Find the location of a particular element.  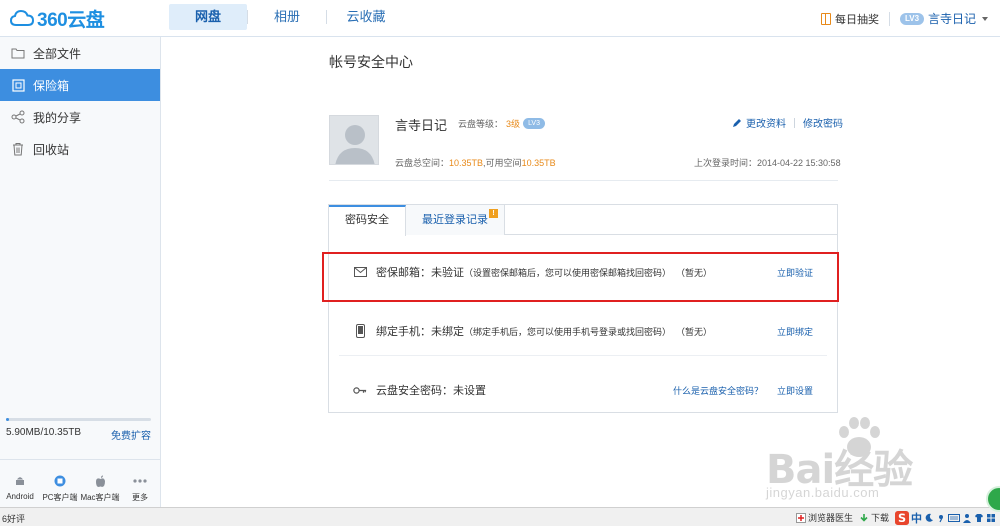

cloud-password-status: 云盘安全密码：未设置 is located at coordinates (431, 391).